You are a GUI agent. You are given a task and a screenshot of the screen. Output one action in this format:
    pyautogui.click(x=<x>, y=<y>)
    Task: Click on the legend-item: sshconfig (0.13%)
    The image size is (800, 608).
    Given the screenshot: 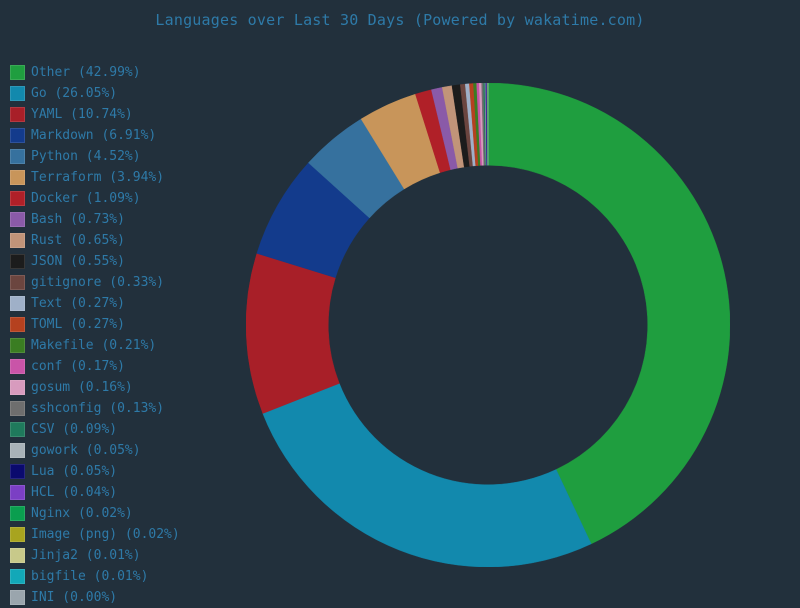 What is the action you would take?
    pyautogui.click(x=117, y=408)
    